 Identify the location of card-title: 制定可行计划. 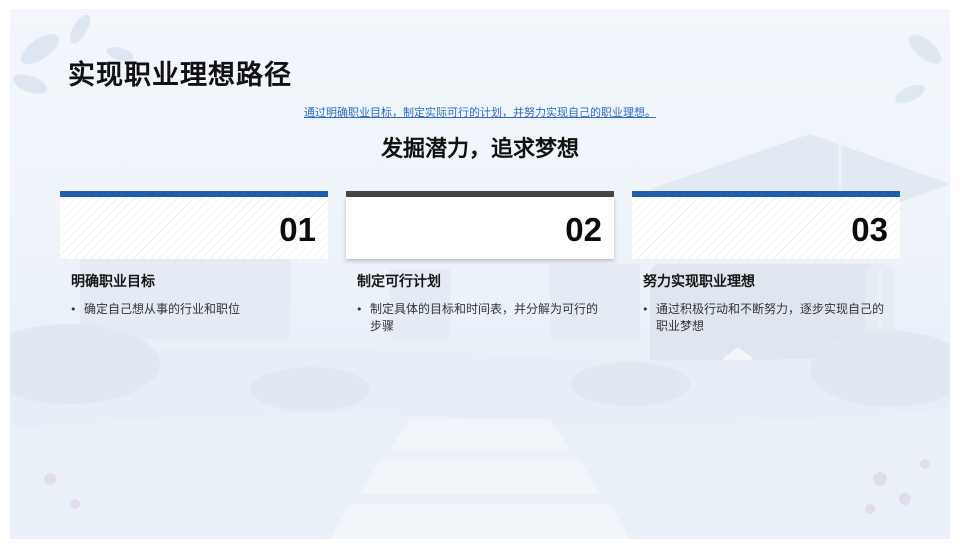
(399, 282).